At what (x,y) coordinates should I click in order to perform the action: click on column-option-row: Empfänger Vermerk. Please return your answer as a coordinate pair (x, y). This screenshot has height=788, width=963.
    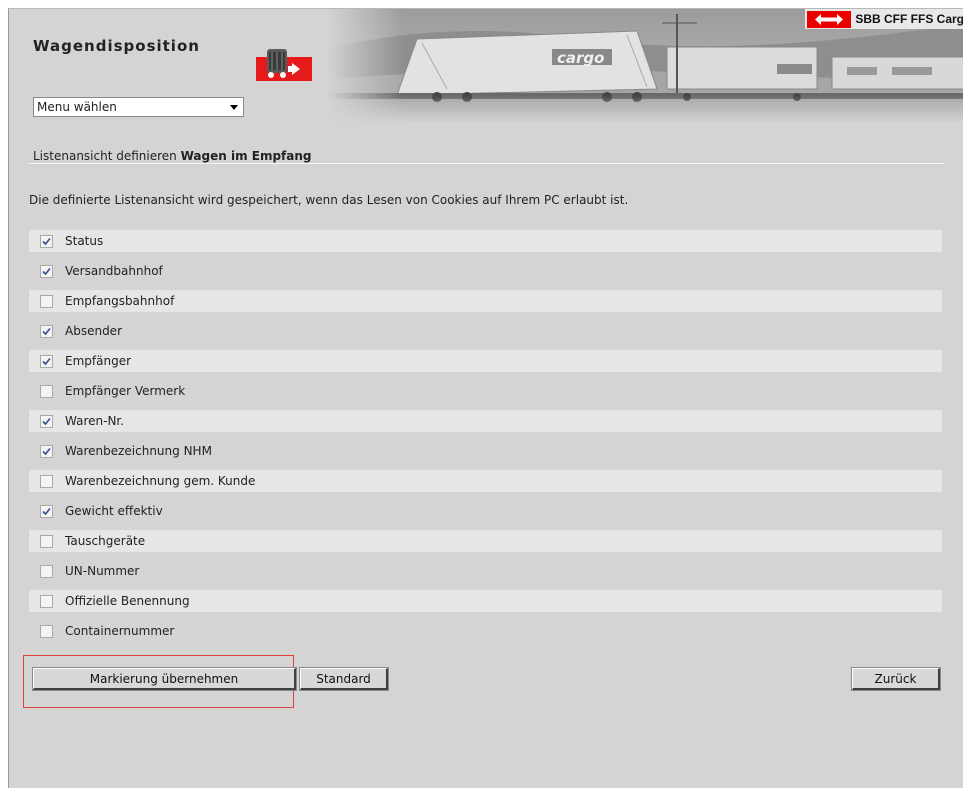
    Looking at the image, I should click on (485, 391).